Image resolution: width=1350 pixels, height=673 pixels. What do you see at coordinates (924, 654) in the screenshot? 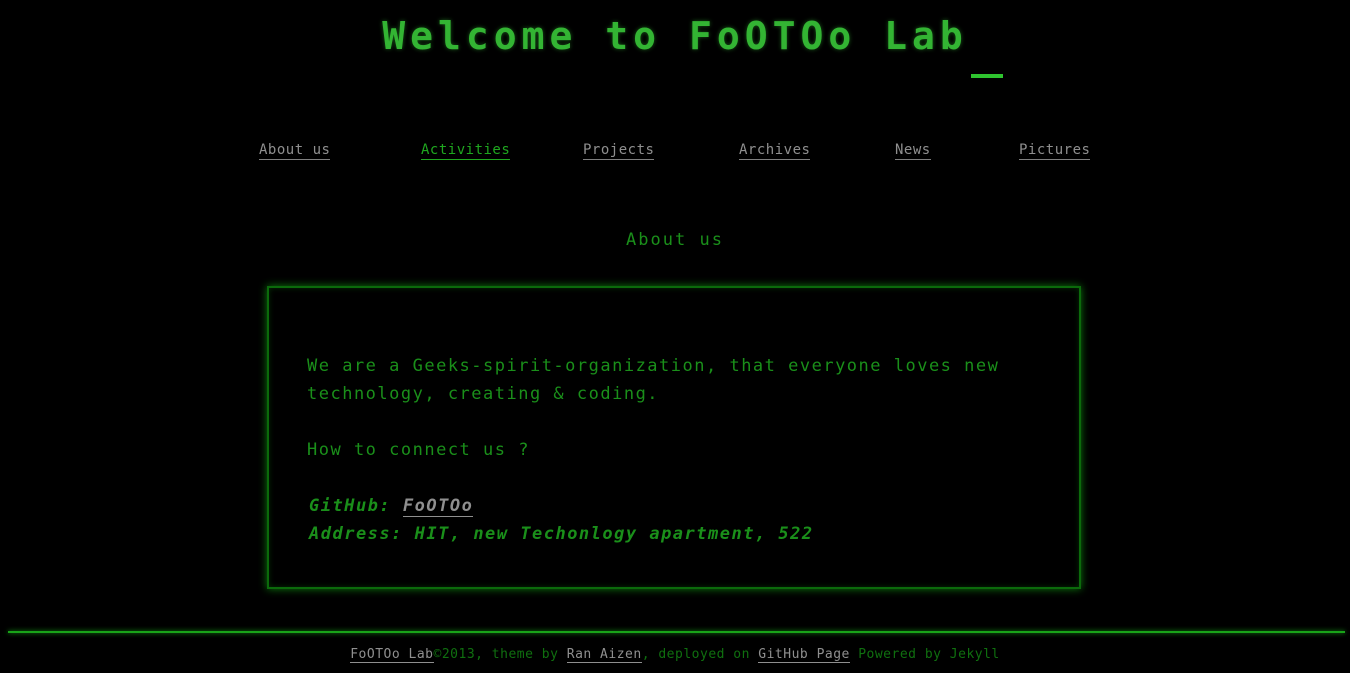
I see `footer-powered-text: Powered by Jekyll` at bounding box center [924, 654].